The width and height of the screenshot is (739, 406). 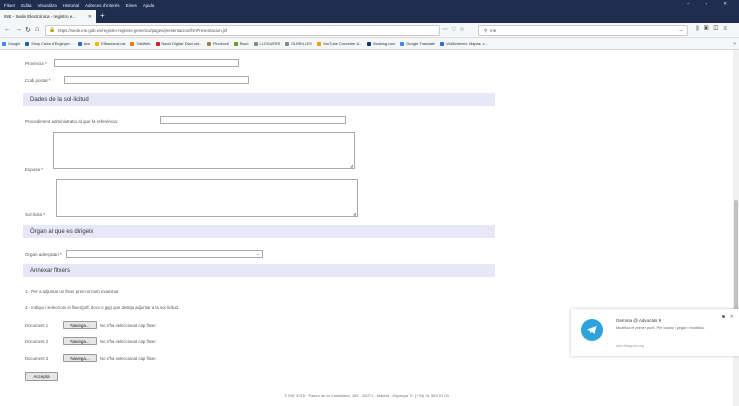 What do you see at coordinates (149, 5) in the screenshot?
I see `menu-ajuda: Ajuda` at bounding box center [149, 5].